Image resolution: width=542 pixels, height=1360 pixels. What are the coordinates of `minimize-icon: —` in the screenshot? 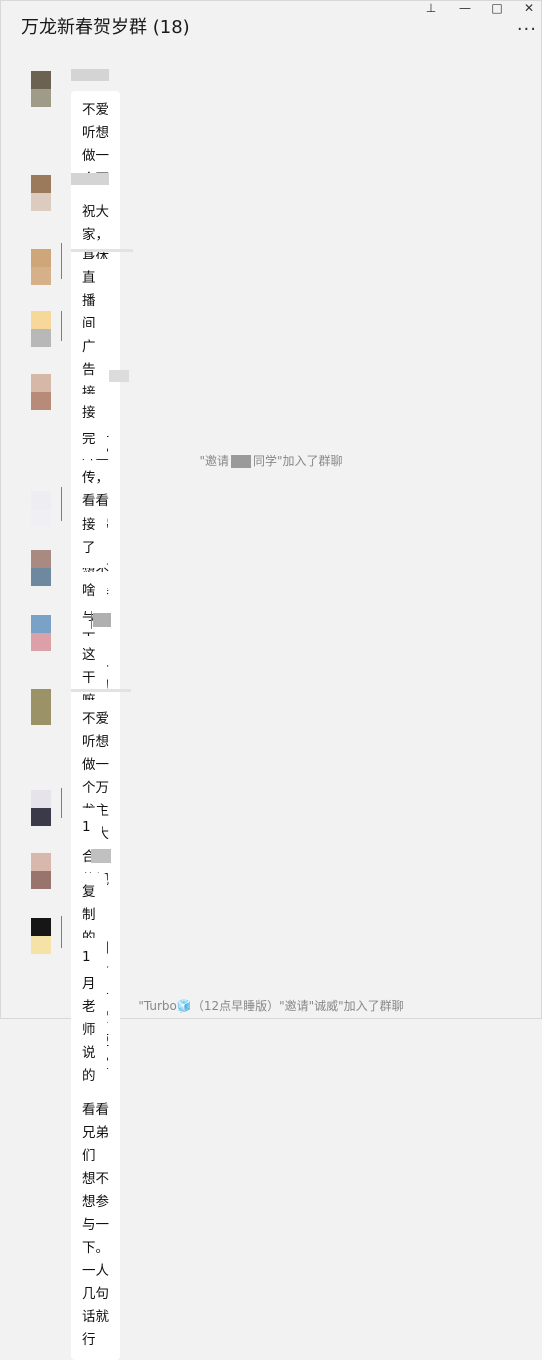 It's located at (465, 9).